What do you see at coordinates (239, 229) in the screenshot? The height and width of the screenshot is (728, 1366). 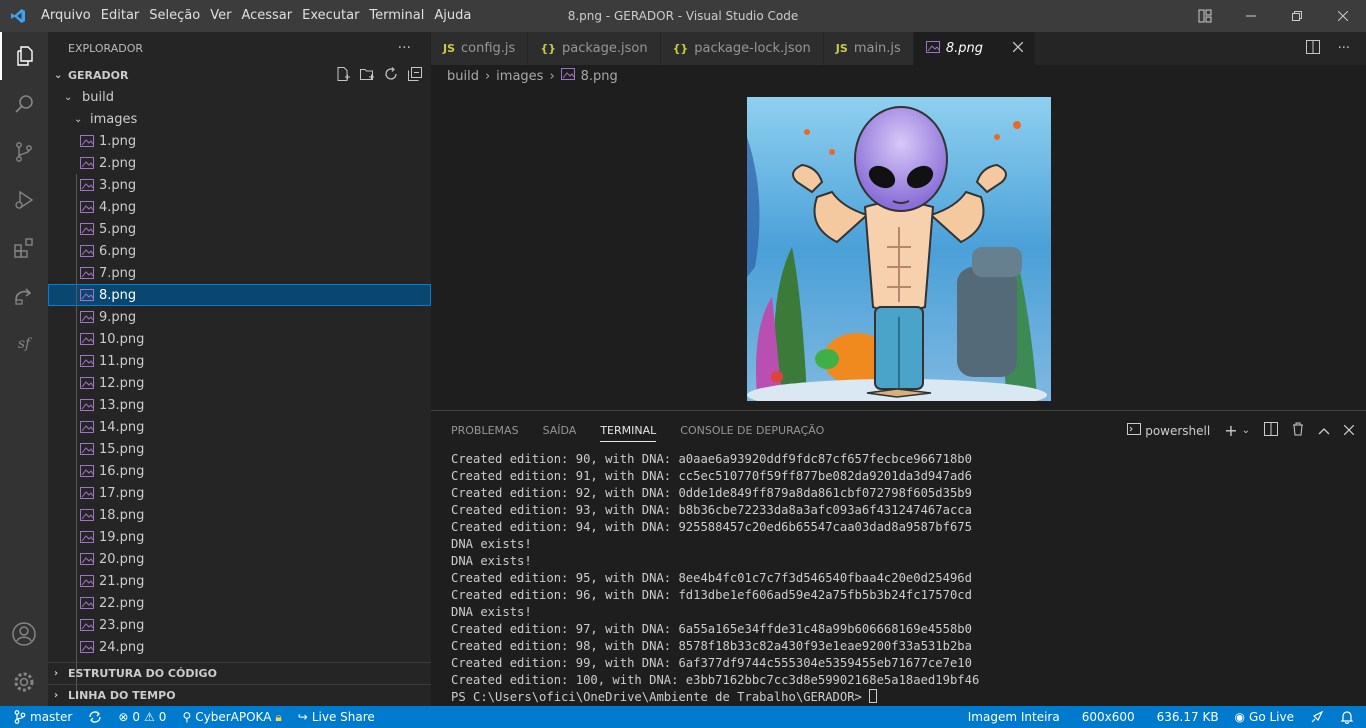 I see `file-item: 5.png` at bounding box center [239, 229].